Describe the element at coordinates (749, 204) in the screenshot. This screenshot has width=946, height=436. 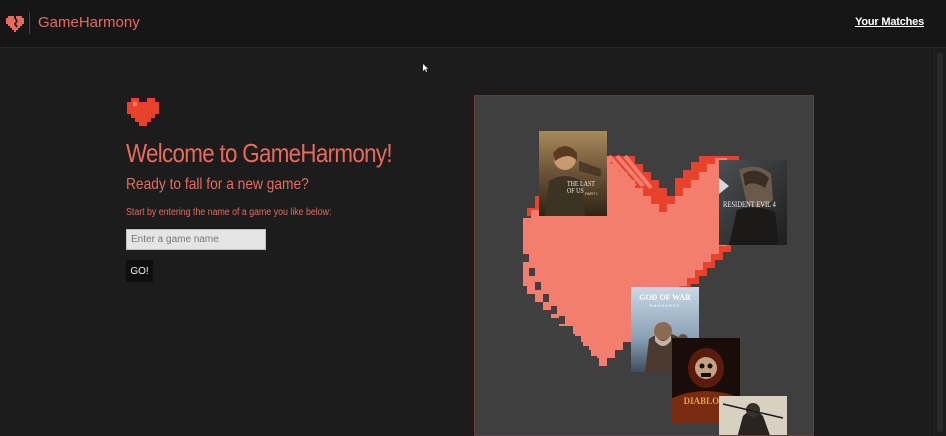
I see `re4-title: RESIDENT EVIL 4` at that location.